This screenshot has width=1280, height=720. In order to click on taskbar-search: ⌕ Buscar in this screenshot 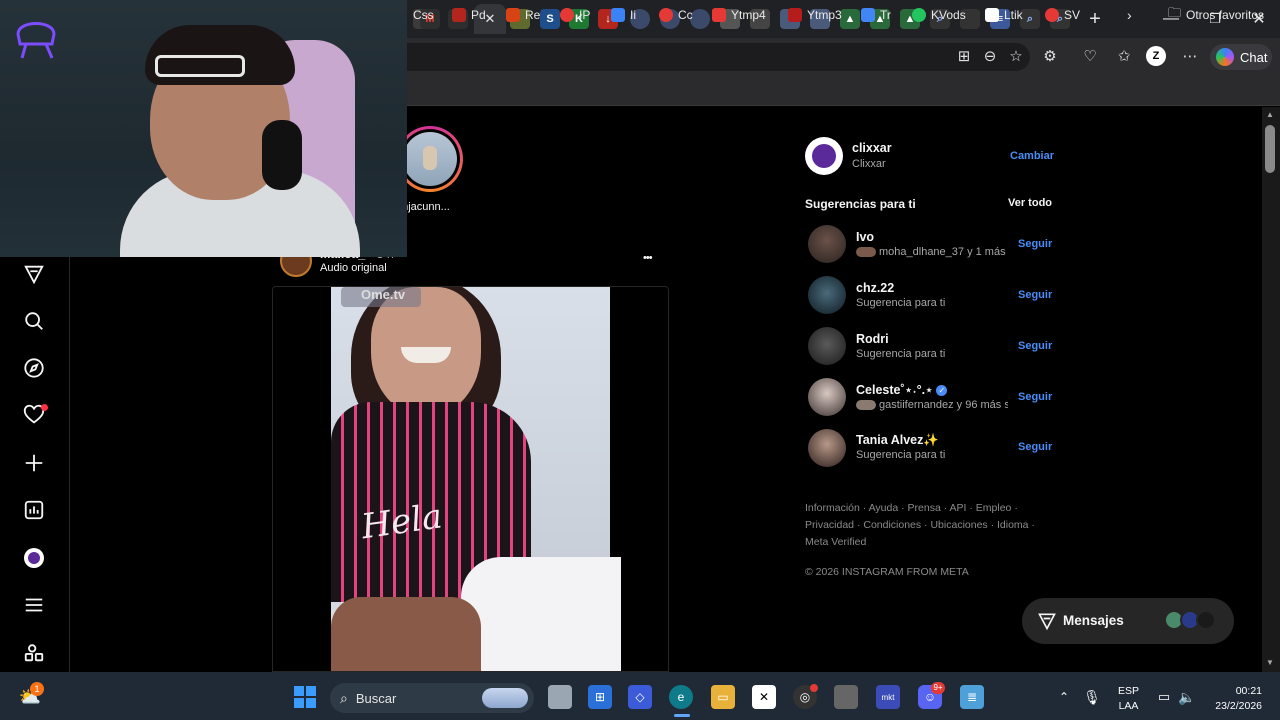, I will do `click(432, 698)`.